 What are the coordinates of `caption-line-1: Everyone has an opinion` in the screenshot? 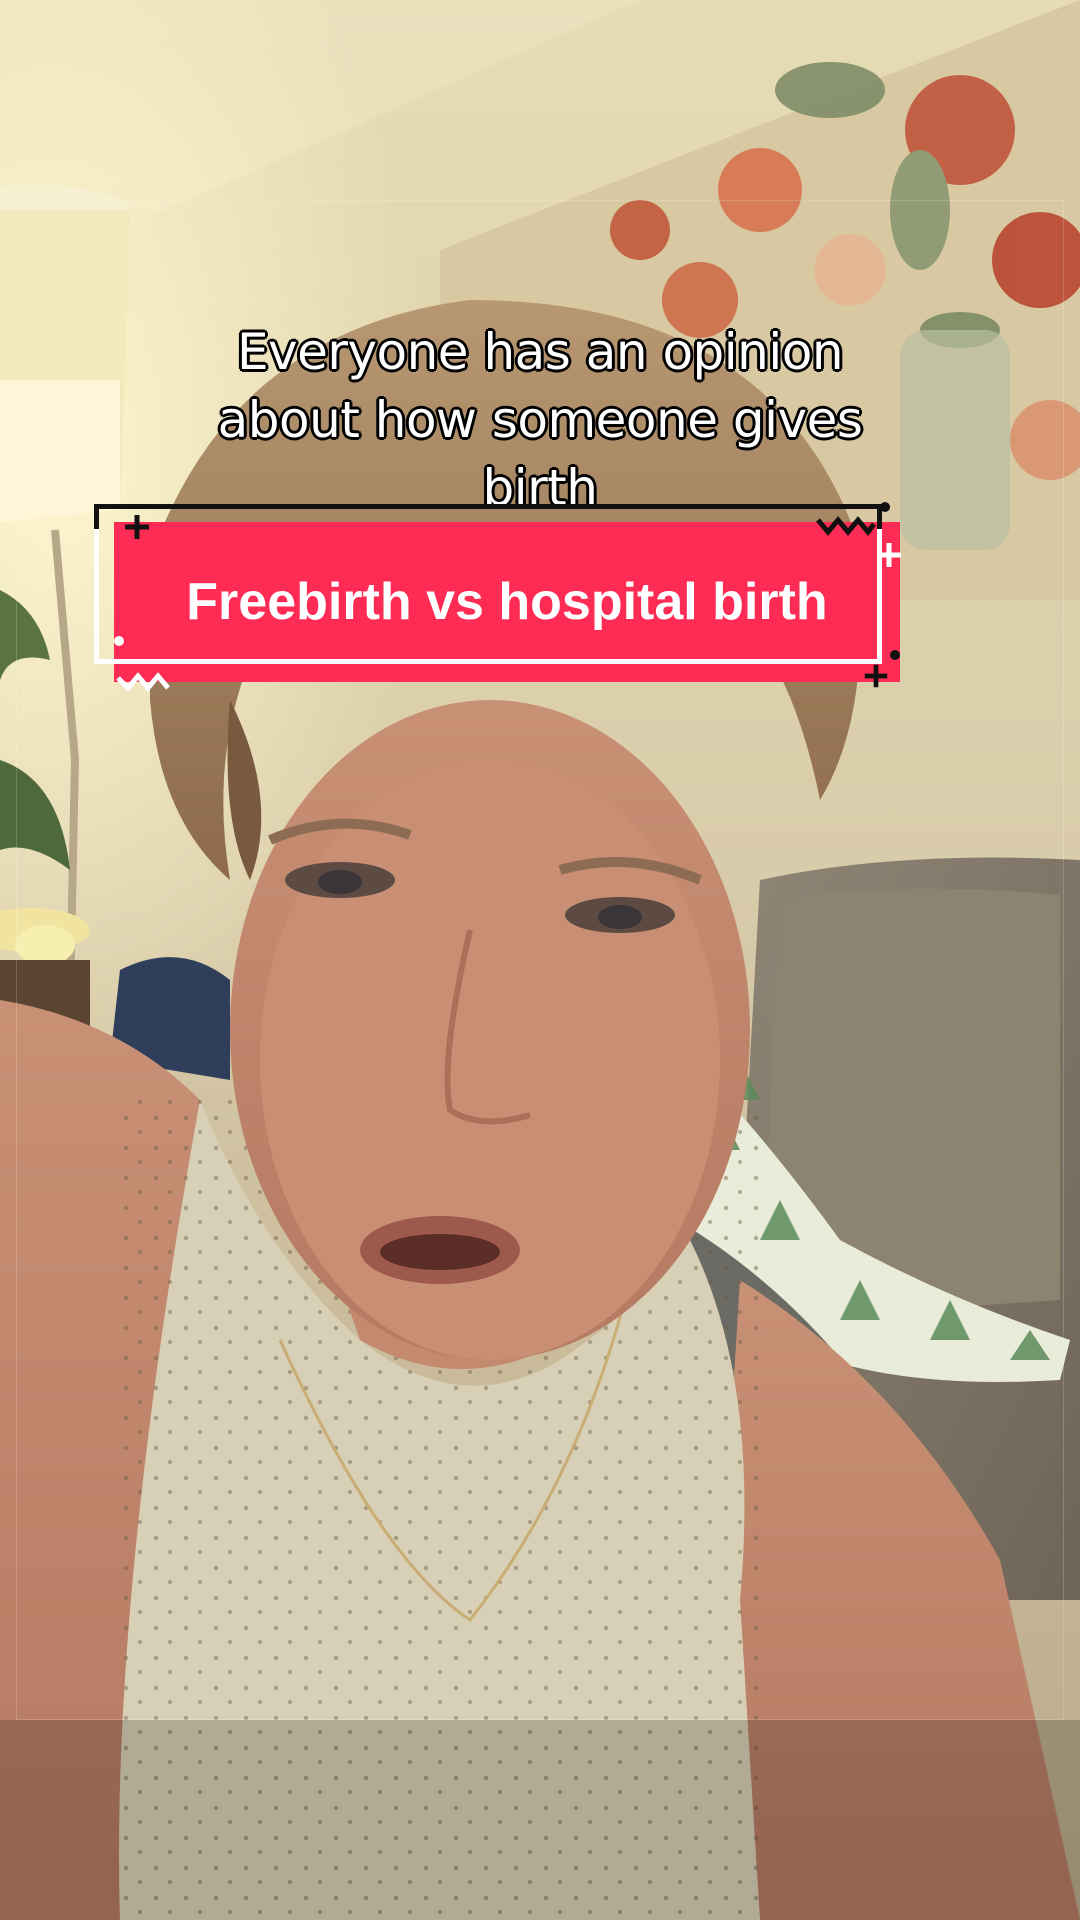 It's located at (540, 352).